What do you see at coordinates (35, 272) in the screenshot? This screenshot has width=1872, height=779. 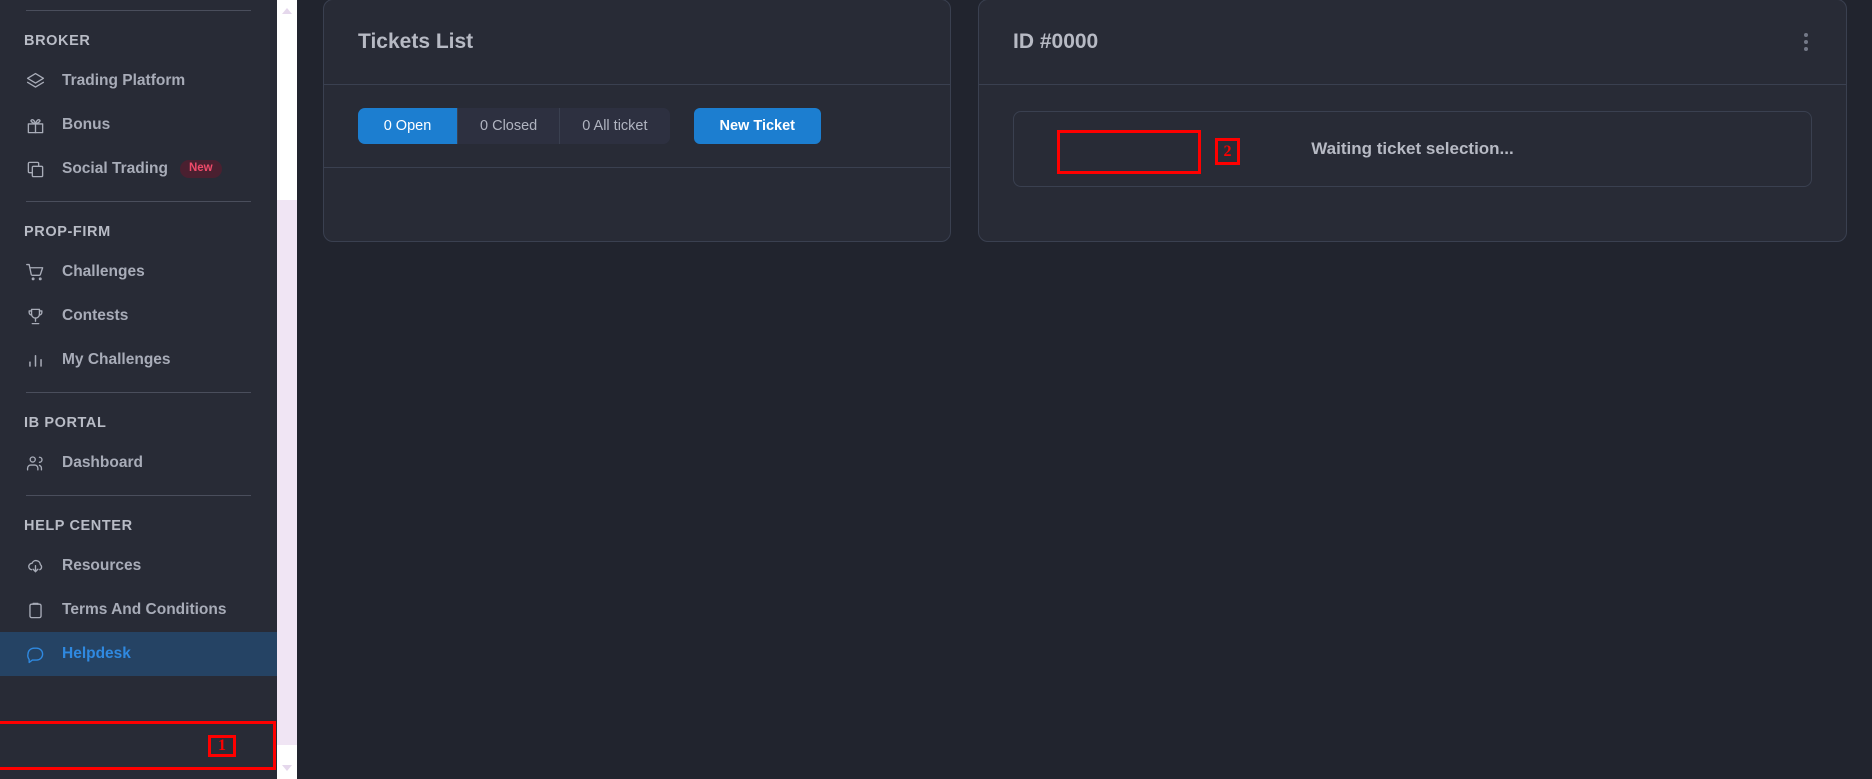 I see `cart-icon` at bounding box center [35, 272].